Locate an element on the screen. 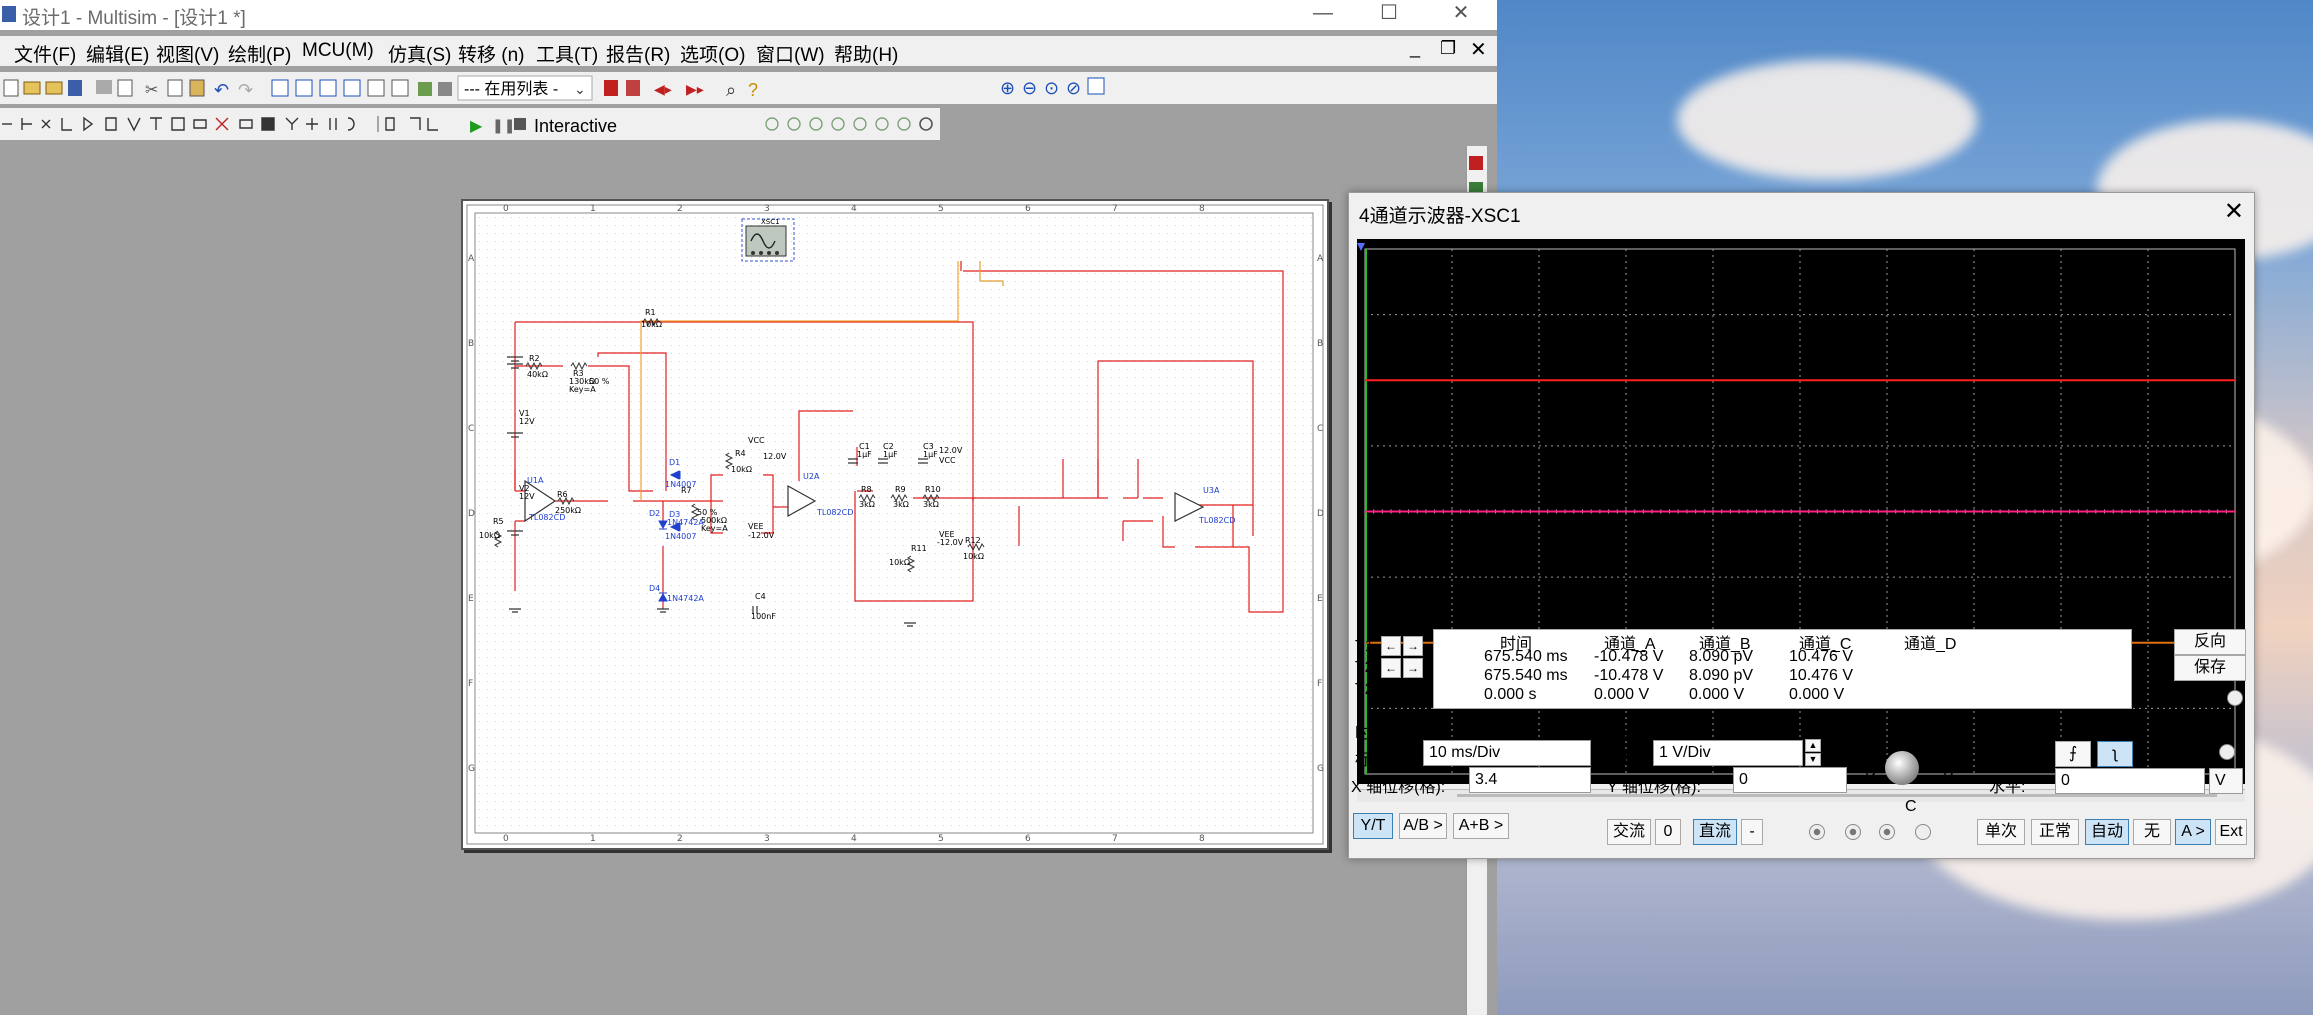  pause-icon: ❚❚ is located at coordinates (503, 125).